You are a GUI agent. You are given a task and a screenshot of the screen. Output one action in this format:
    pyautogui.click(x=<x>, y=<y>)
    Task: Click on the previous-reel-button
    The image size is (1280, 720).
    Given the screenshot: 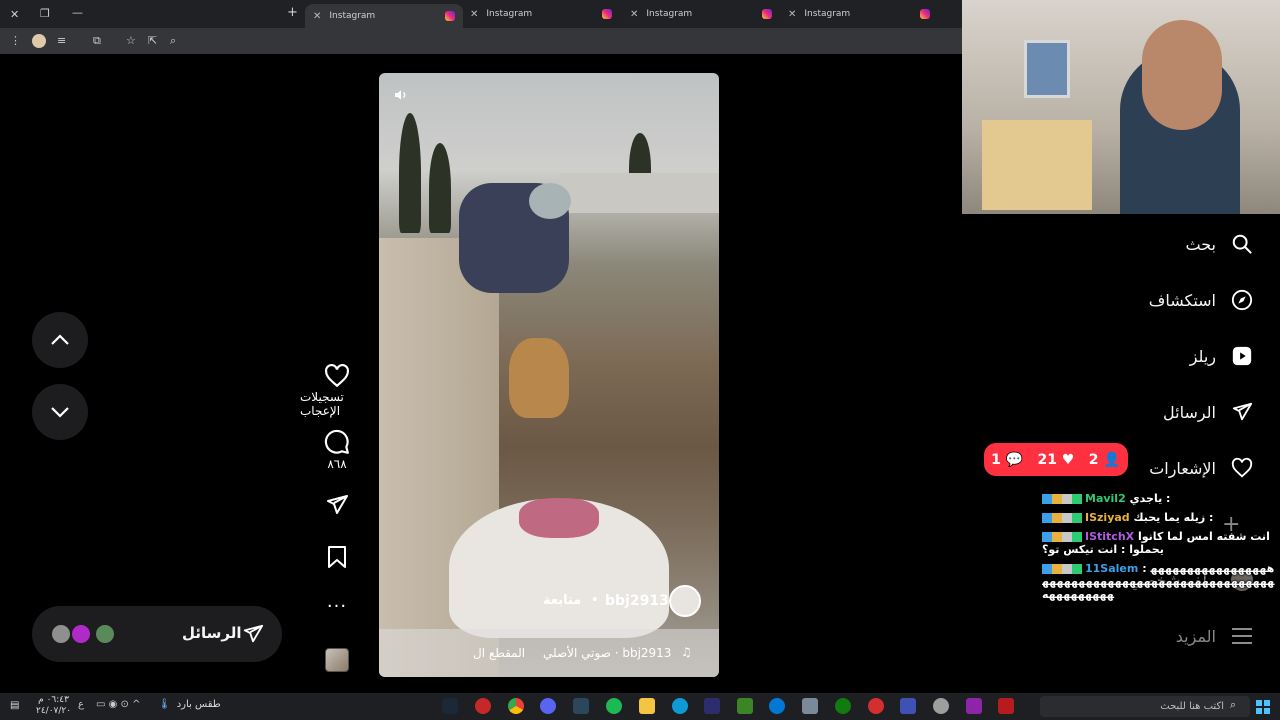 What is the action you would take?
    pyautogui.click(x=60, y=340)
    